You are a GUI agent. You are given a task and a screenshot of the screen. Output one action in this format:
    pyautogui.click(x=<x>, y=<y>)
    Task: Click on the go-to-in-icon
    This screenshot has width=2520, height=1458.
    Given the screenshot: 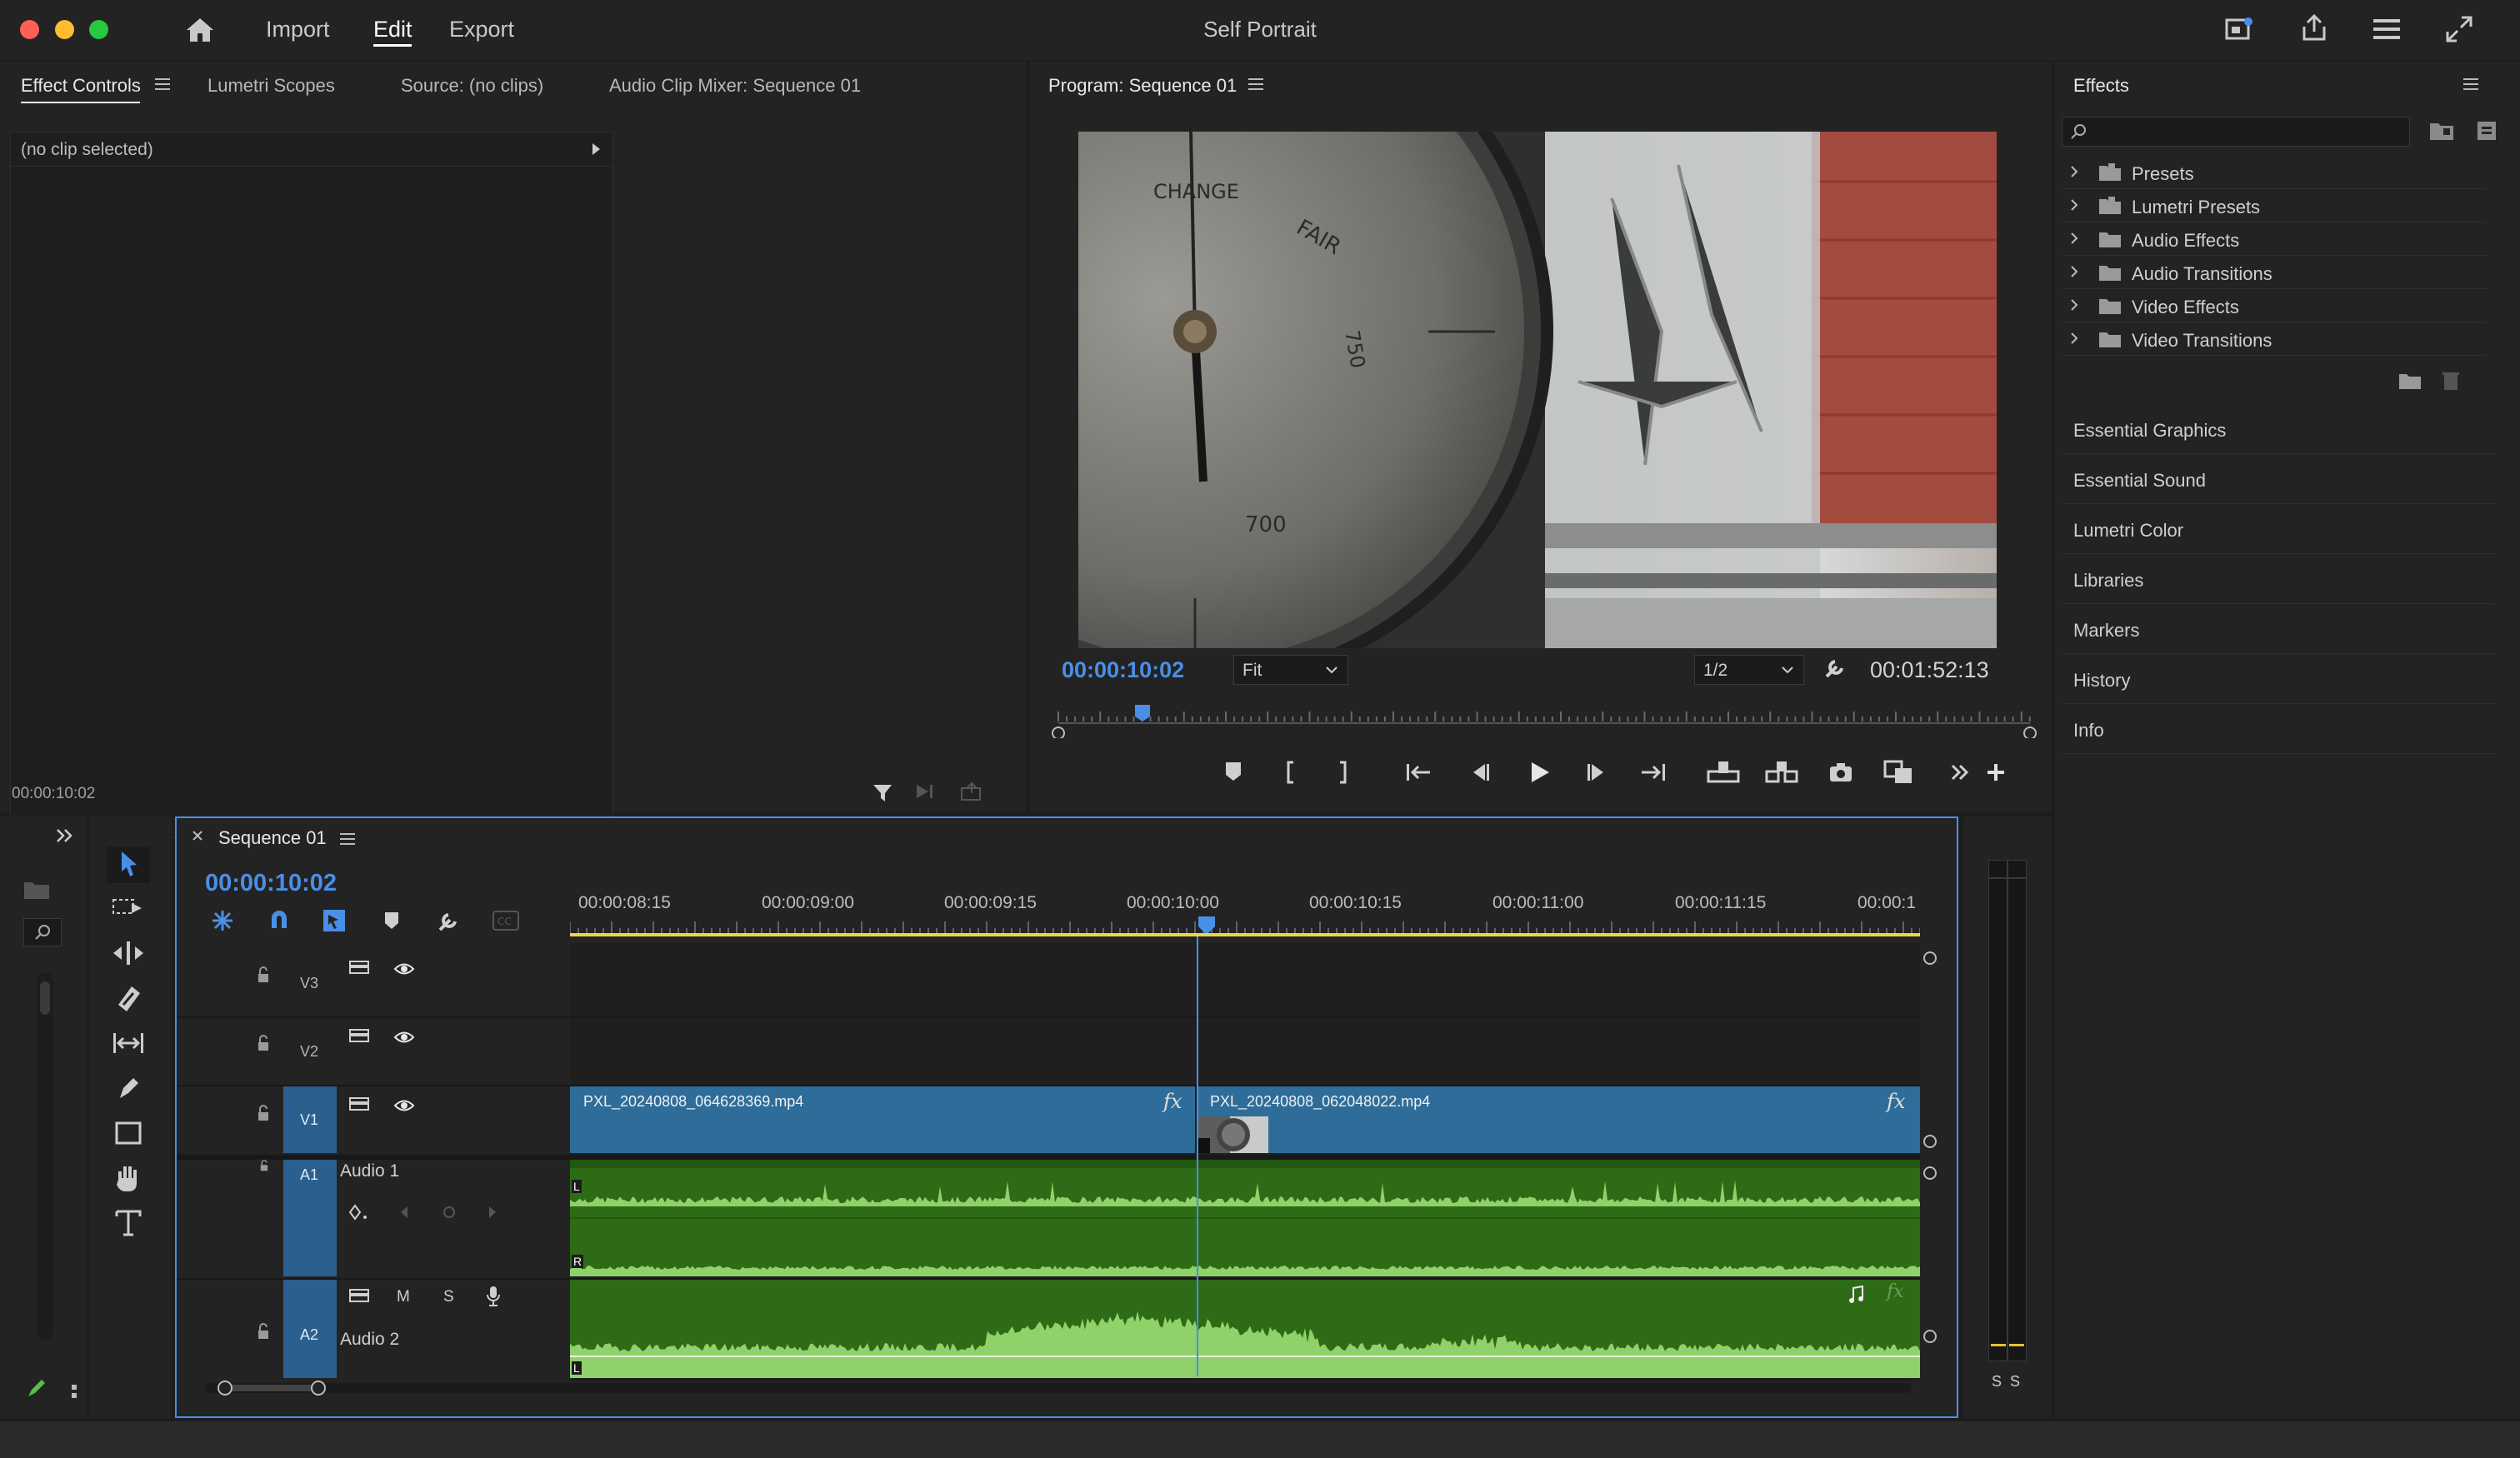 What is the action you would take?
    pyautogui.click(x=1418, y=772)
    